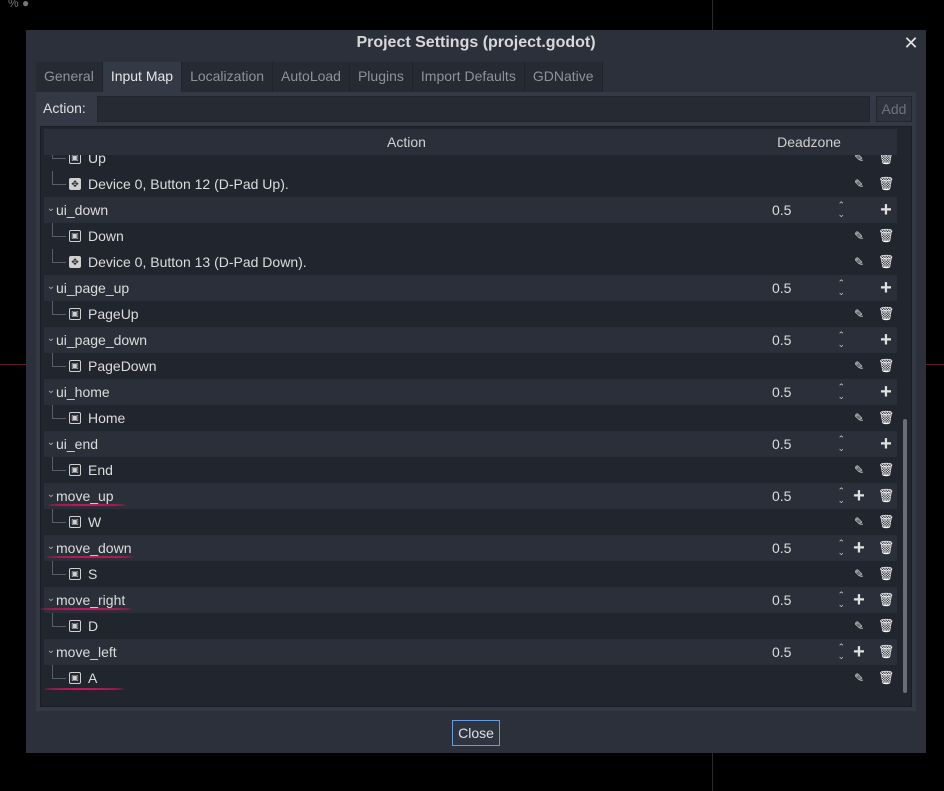  What do you see at coordinates (470, 163) in the screenshot?
I see `event-row: ▣ Up ✎ 🗑` at bounding box center [470, 163].